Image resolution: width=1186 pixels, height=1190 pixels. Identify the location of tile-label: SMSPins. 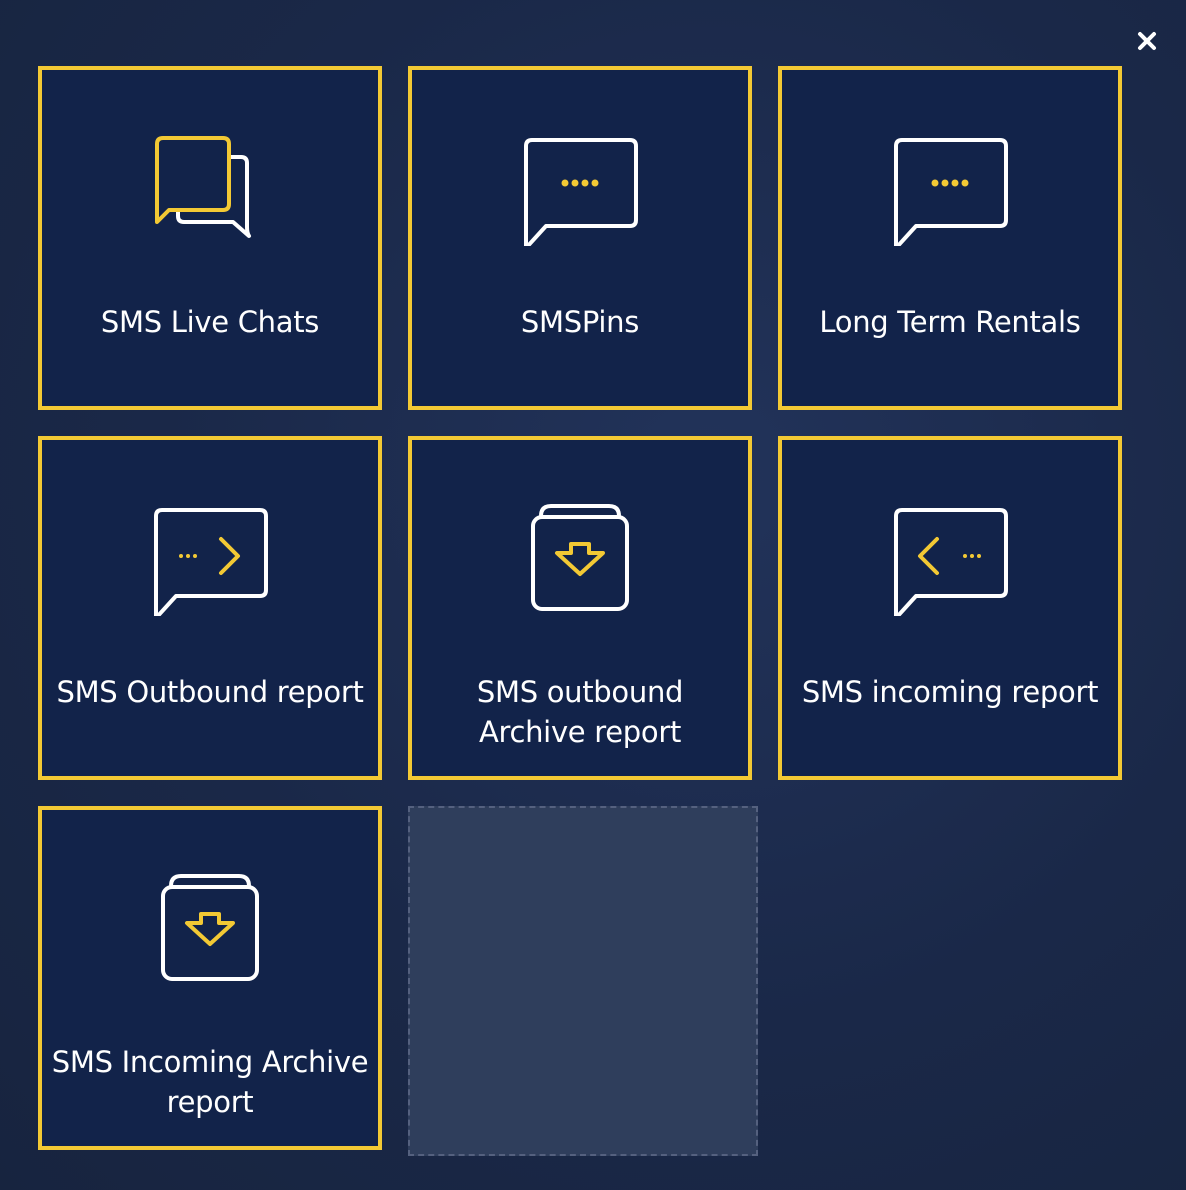
(580, 322).